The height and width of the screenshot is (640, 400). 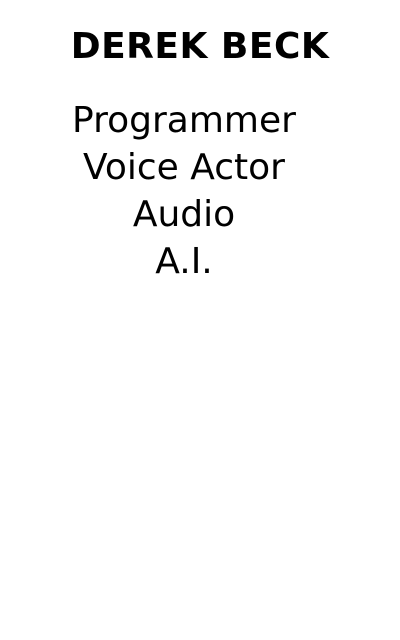 What do you see at coordinates (184, 214) in the screenshot?
I see `role-audio: Audio` at bounding box center [184, 214].